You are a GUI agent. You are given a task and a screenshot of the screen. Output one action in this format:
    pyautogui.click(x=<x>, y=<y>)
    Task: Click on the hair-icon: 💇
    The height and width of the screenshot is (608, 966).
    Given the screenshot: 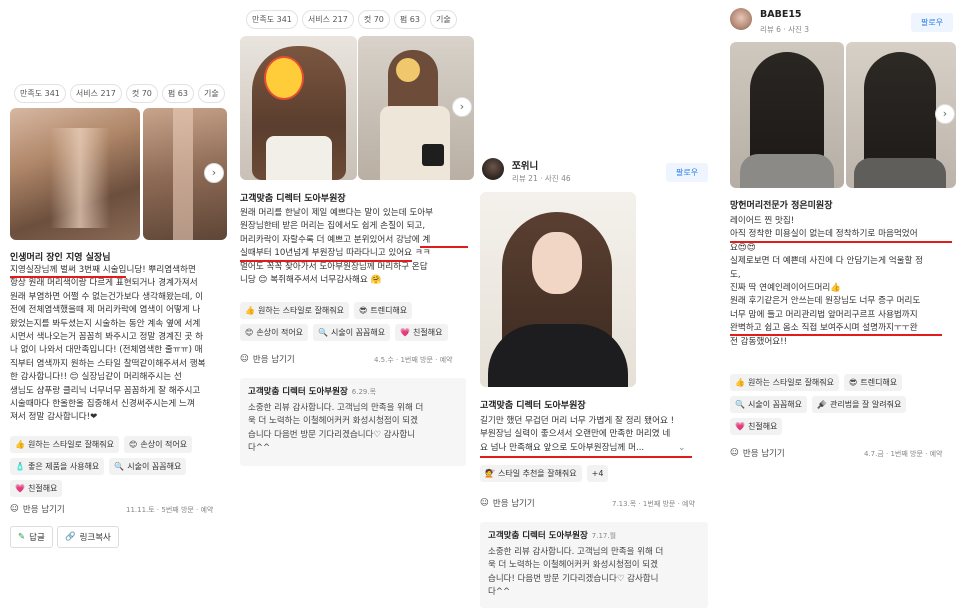 What is the action you would take?
    pyautogui.click(x=490, y=473)
    